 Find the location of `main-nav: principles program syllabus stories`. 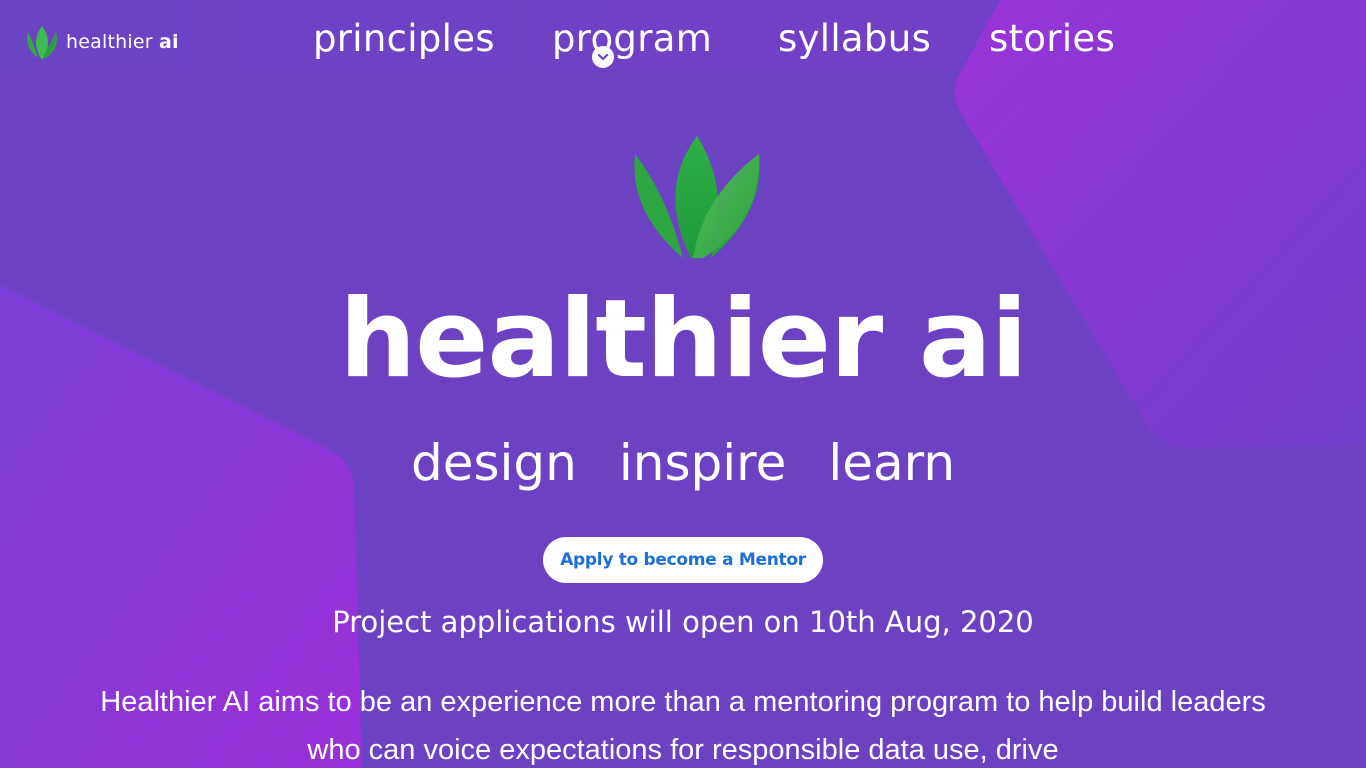

main-nav: principles program syllabus stories is located at coordinates (683, 41).